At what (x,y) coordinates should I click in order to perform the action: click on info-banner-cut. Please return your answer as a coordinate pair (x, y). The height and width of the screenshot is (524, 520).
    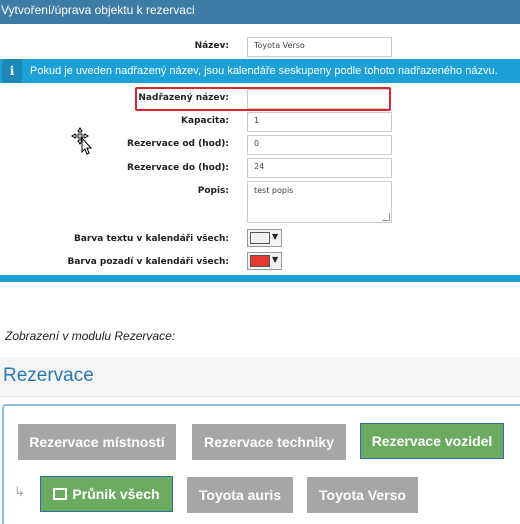
    Looking at the image, I should click on (260, 278).